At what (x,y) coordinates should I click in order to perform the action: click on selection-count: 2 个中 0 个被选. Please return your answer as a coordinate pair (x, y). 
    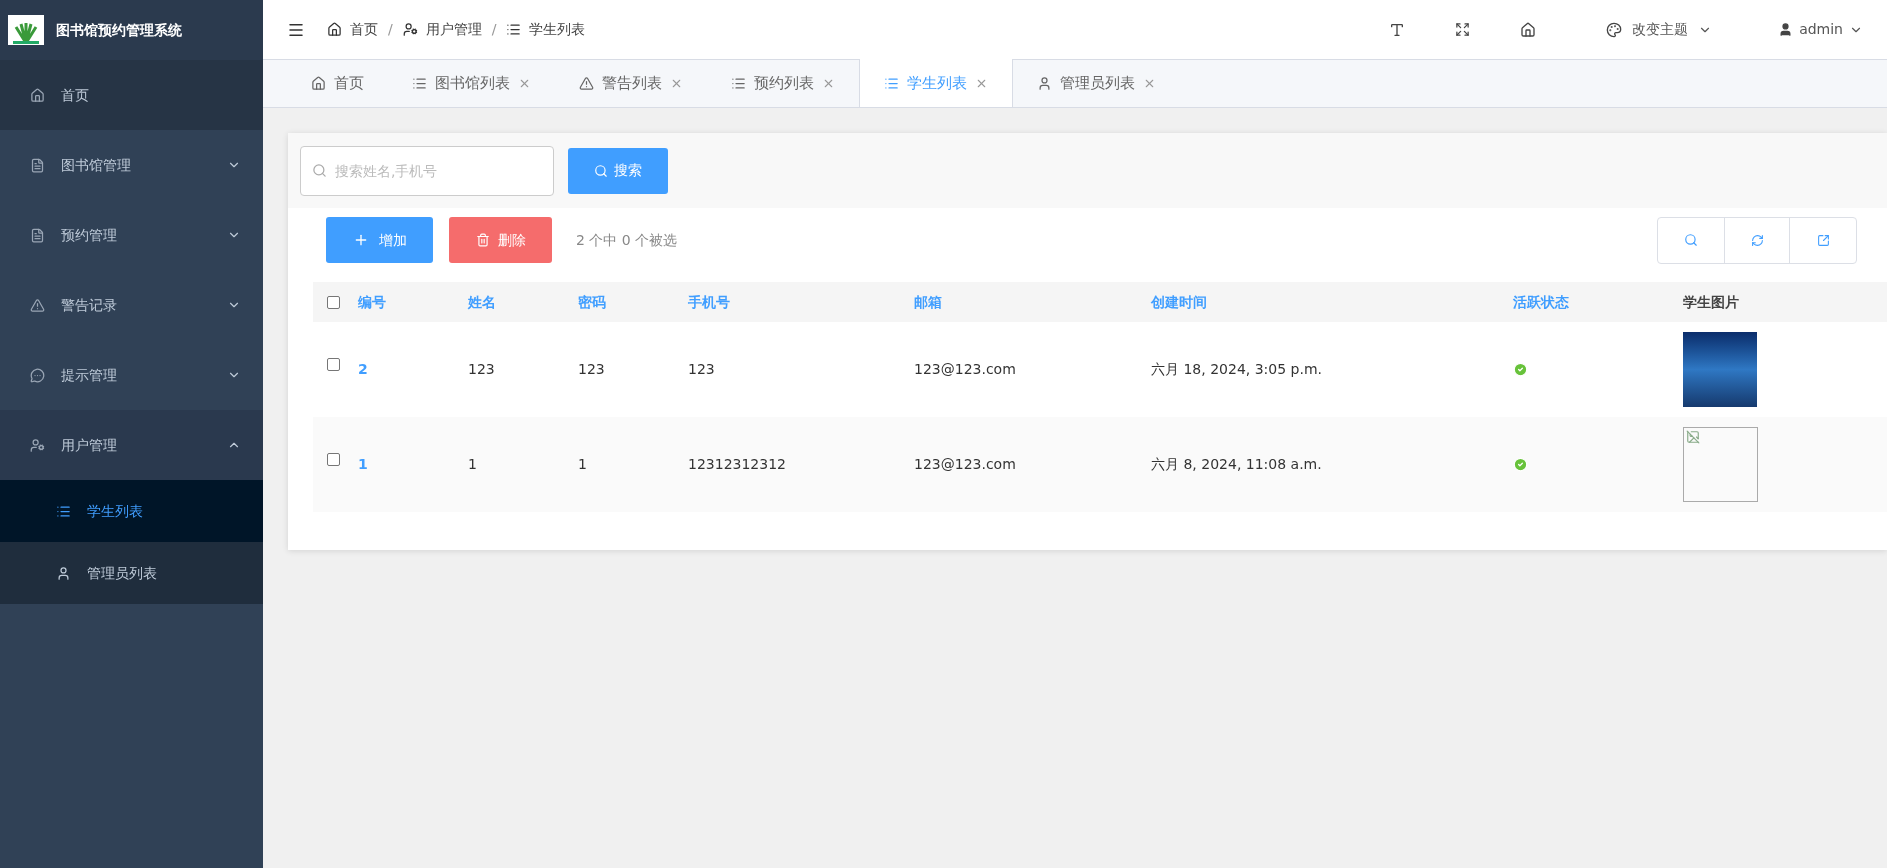
    Looking at the image, I should click on (627, 240).